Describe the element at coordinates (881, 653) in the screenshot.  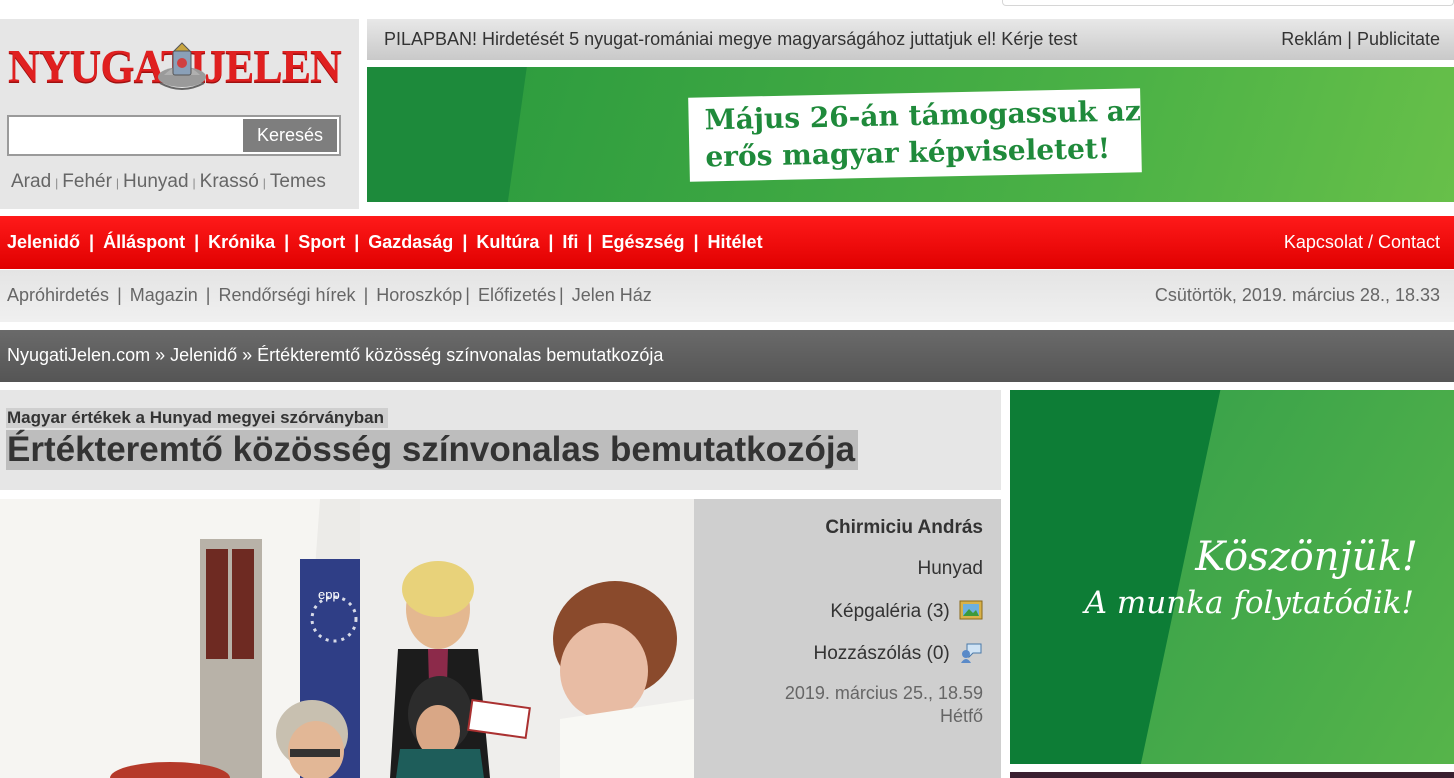
I see `comments-label: Hozzászólás (0)` at that location.